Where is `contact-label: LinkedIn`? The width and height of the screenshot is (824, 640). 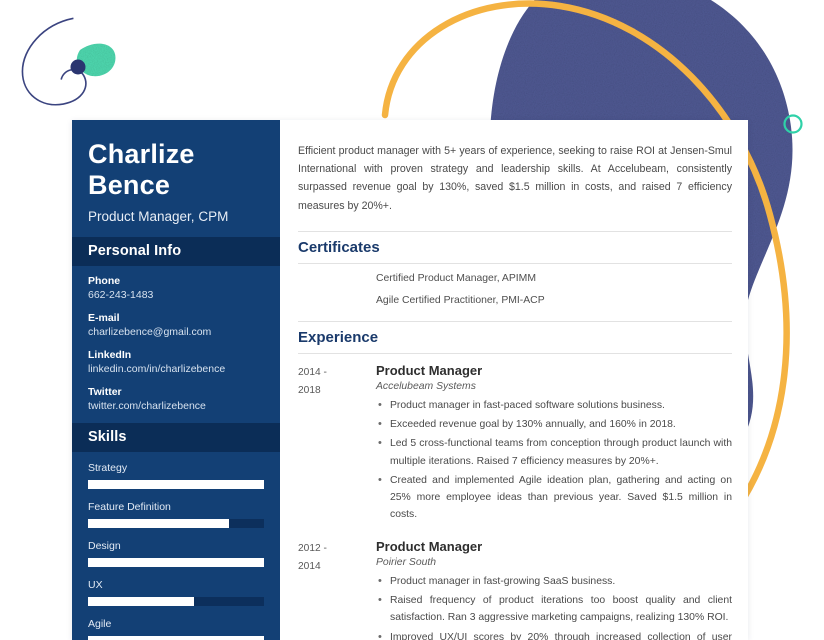 contact-label: LinkedIn is located at coordinates (110, 354).